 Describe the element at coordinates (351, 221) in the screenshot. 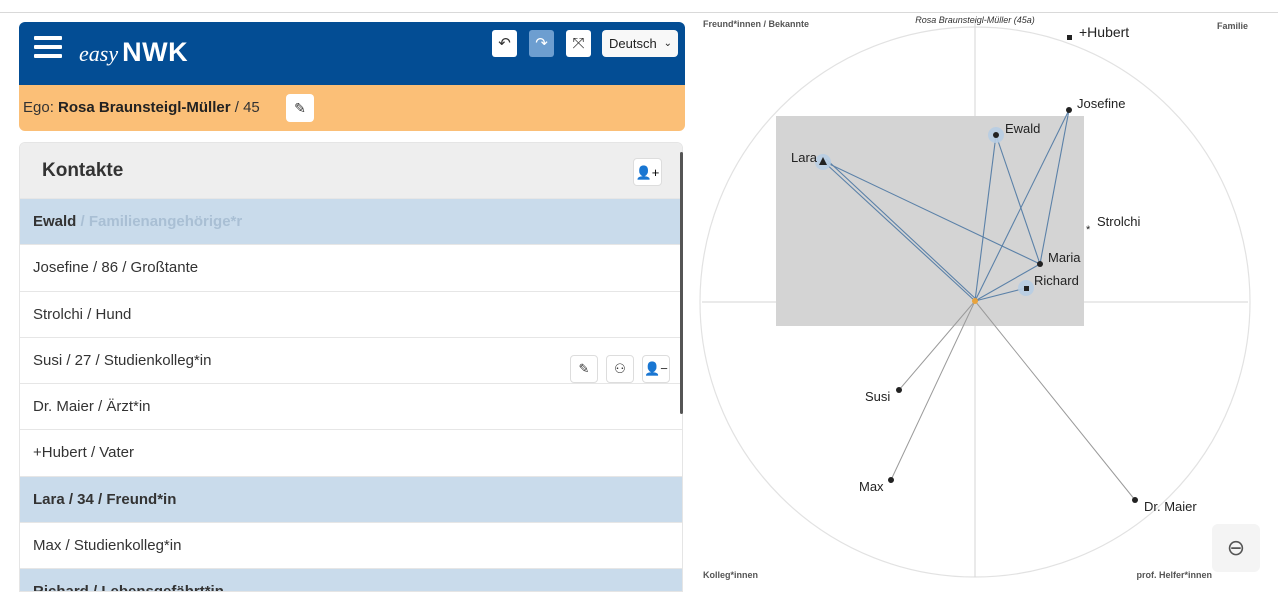

I see `contact-row-ewald: Ewald / Familienangehörige*r` at that location.